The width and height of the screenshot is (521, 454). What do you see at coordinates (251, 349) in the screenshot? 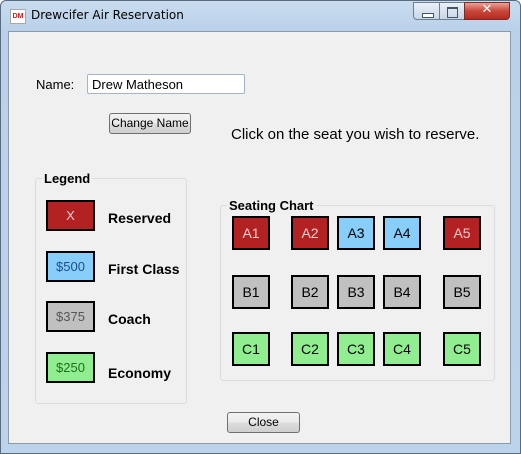
I see `seat-c1: C1` at bounding box center [251, 349].